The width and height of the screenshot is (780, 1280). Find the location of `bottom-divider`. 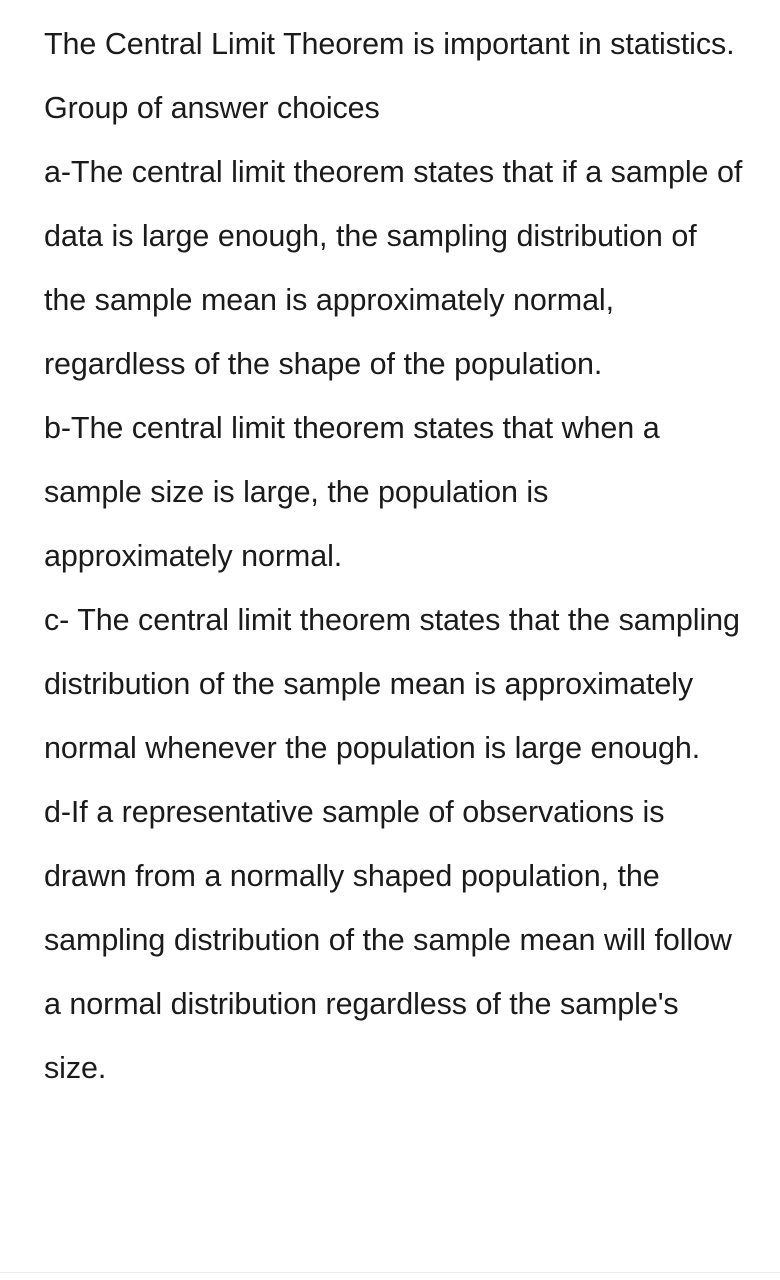

bottom-divider is located at coordinates (390, 1272).